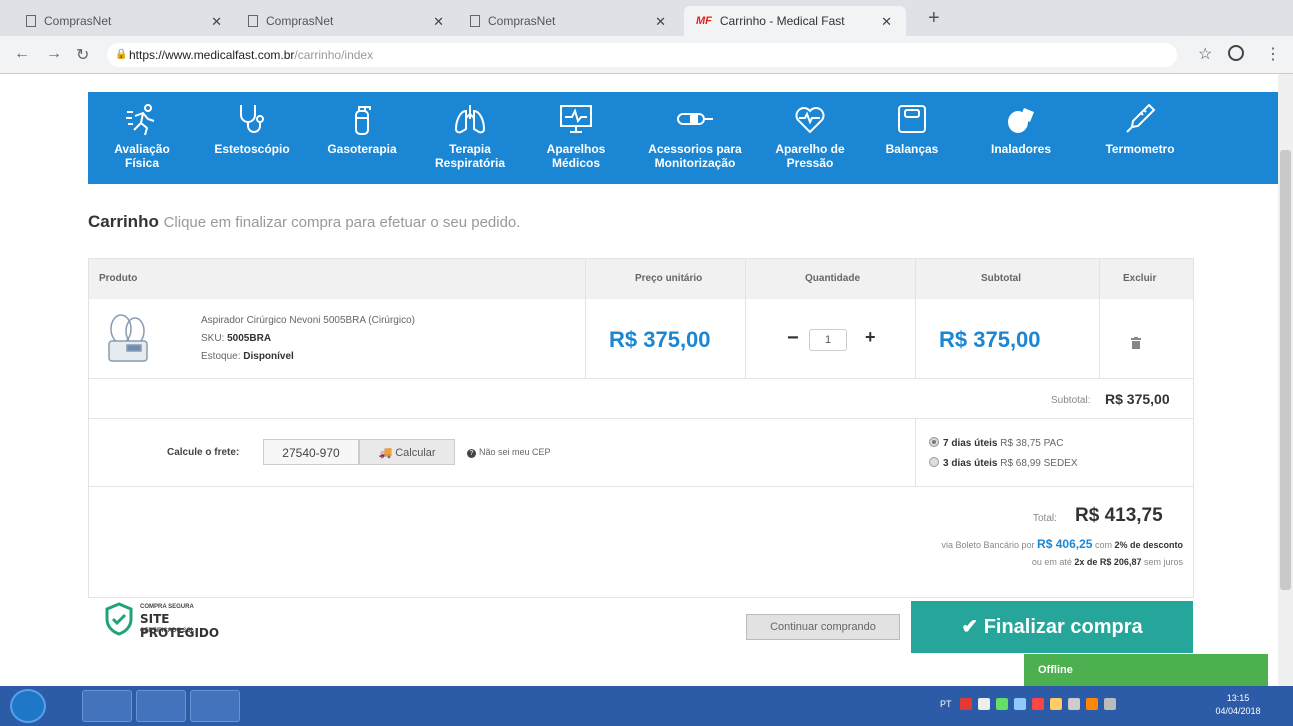  Describe the element at coordinates (1205, 54) in the screenshot. I see `bookmark-star-icon: ☆` at that location.